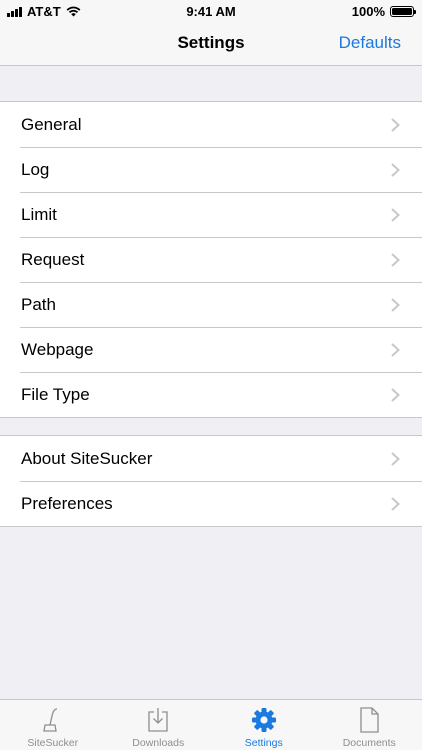 The image size is (422, 750). What do you see at coordinates (53, 259) in the screenshot?
I see `row-label: Request` at bounding box center [53, 259].